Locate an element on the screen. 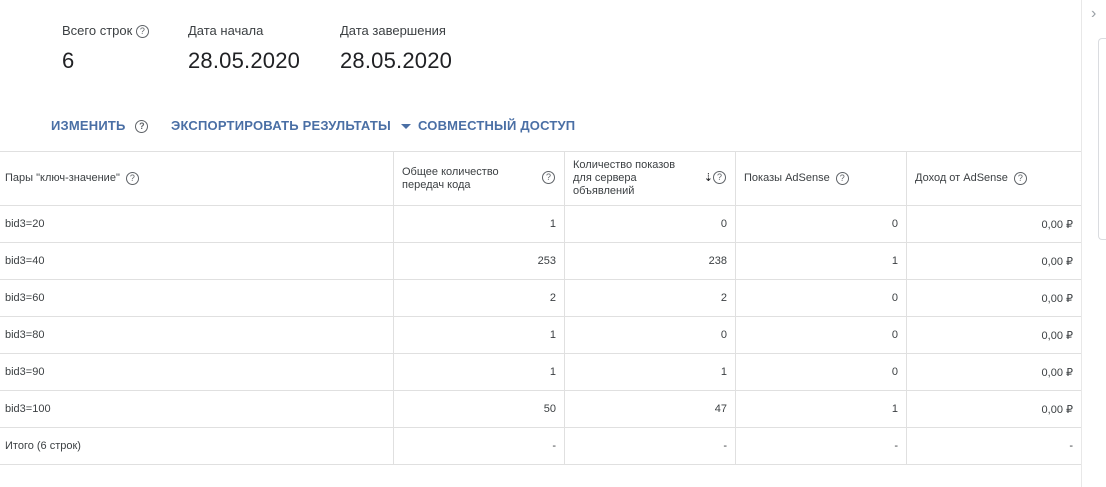 Image resolution: width=1106 pixels, height=487 pixels. chevron-right-icon: › is located at coordinates (1093, 14).